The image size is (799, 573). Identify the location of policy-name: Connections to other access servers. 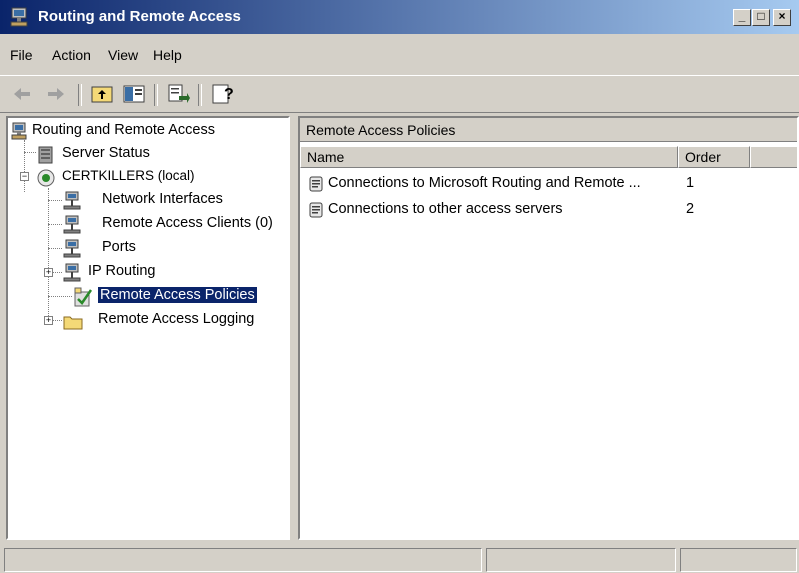
(445, 209).